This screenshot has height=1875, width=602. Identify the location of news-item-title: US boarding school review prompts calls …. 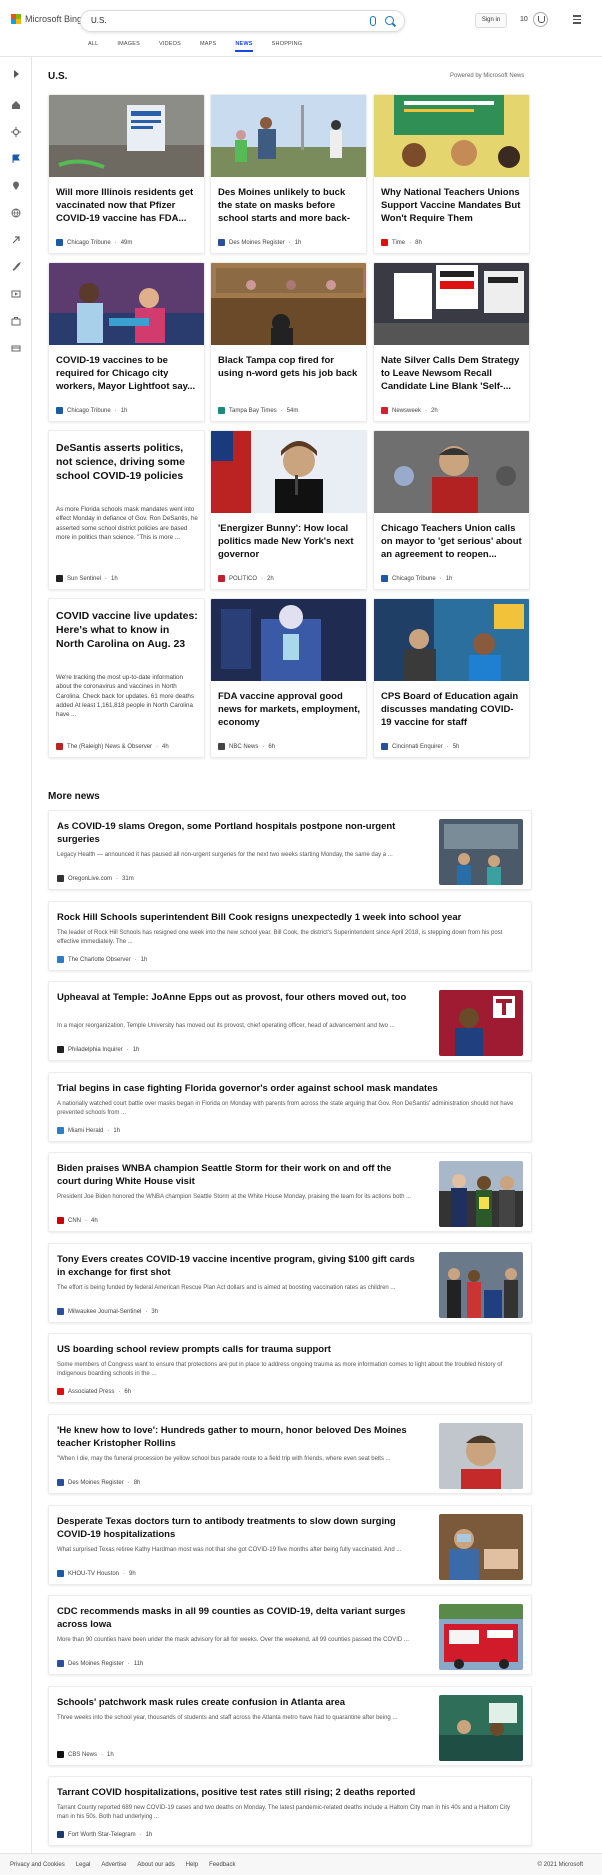
(290, 1349).